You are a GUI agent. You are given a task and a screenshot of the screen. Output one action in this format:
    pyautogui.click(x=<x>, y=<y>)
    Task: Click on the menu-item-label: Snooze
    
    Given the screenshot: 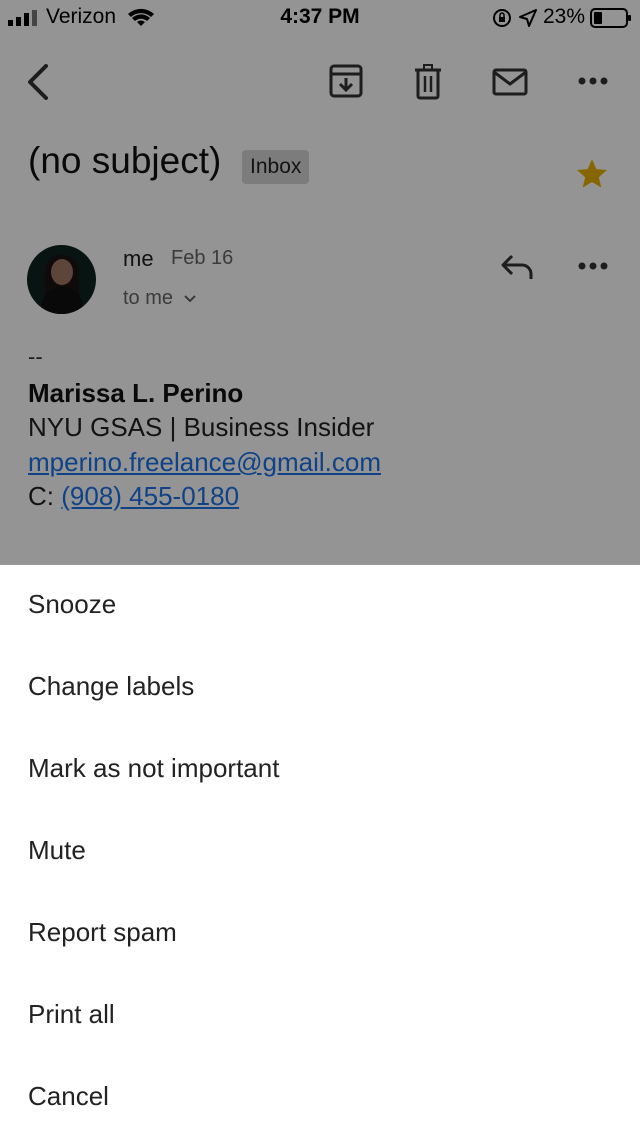 What is the action you would take?
    pyautogui.click(x=72, y=604)
    